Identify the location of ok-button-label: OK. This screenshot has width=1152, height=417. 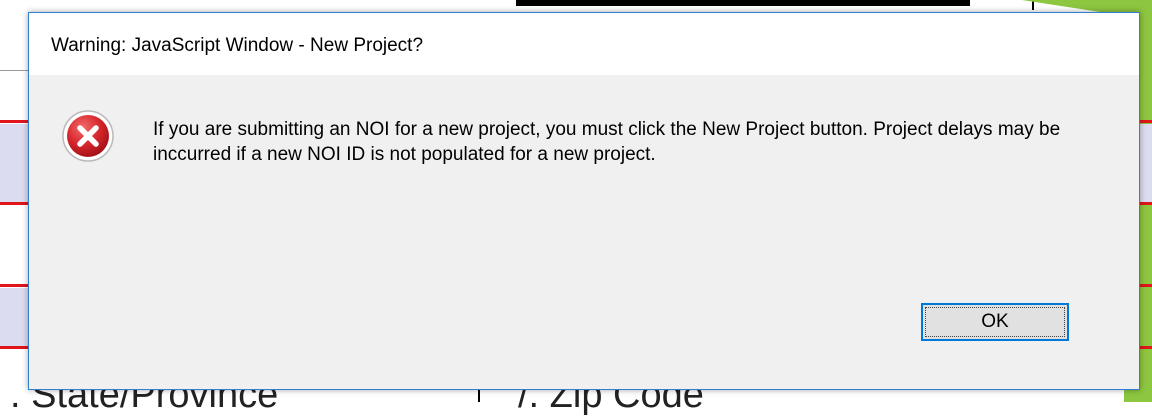
(995, 322).